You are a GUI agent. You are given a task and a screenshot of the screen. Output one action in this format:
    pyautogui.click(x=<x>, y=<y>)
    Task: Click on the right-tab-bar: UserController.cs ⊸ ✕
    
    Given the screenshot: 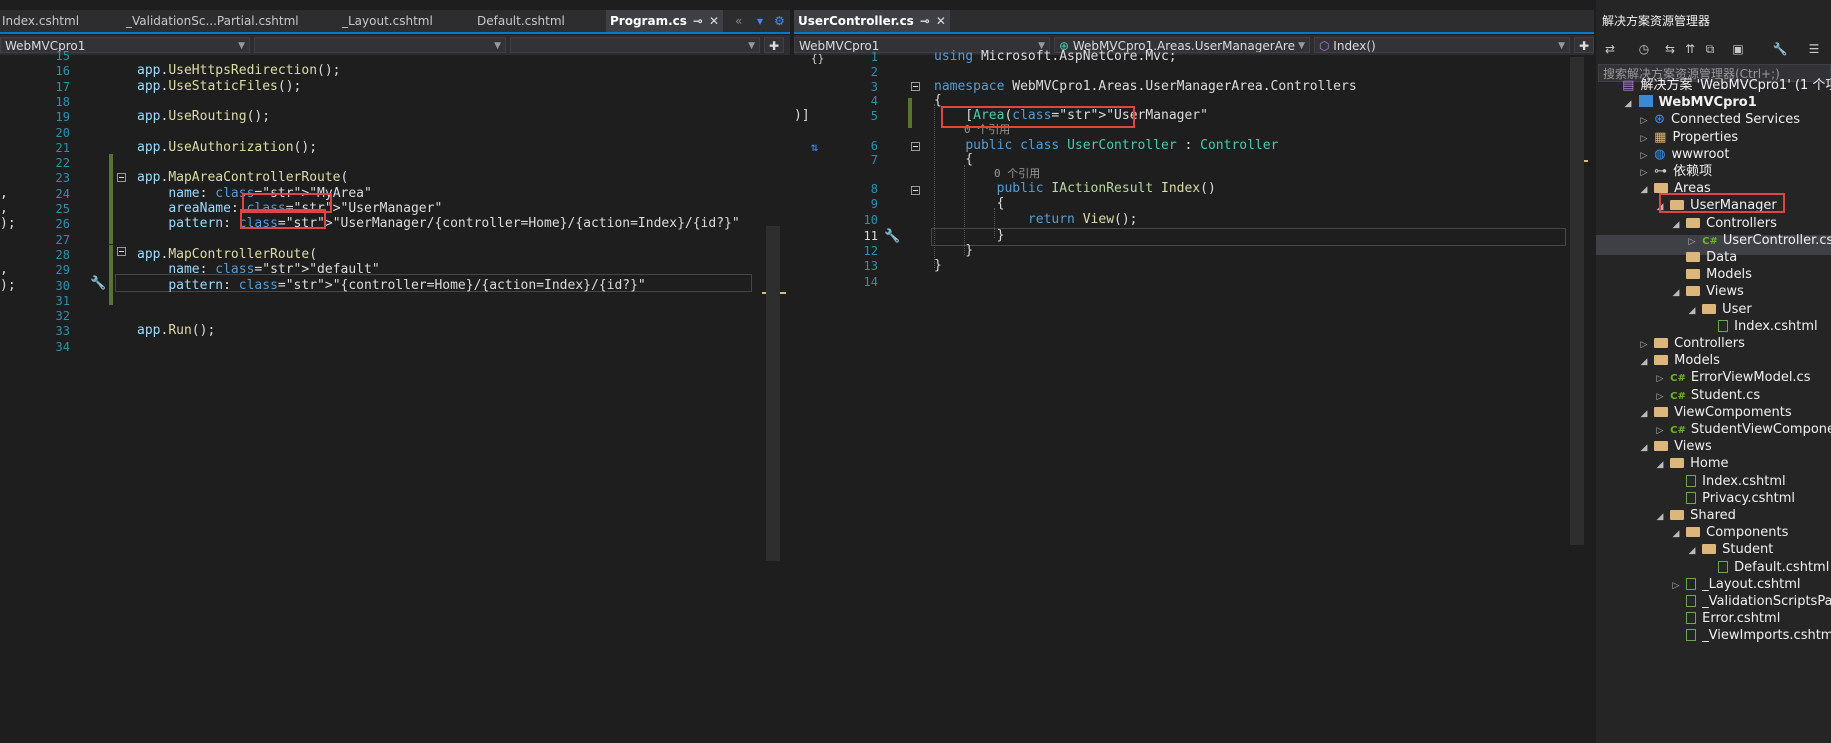 What is the action you would take?
    pyautogui.click(x=1194, y=22)
    